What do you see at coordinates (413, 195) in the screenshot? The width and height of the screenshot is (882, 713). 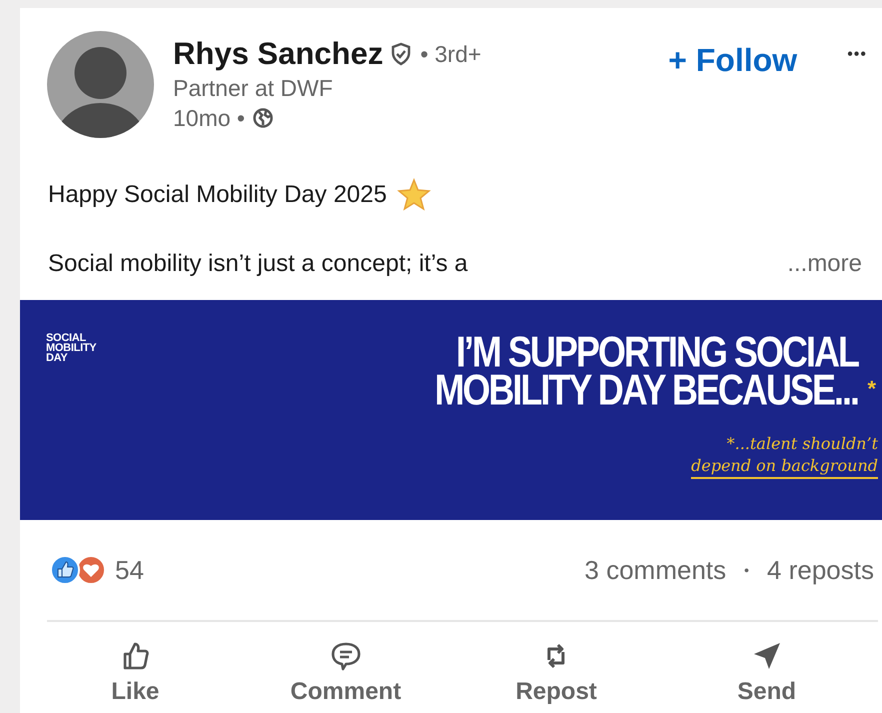 I see `star-icon` at bounding box center [413, 195].